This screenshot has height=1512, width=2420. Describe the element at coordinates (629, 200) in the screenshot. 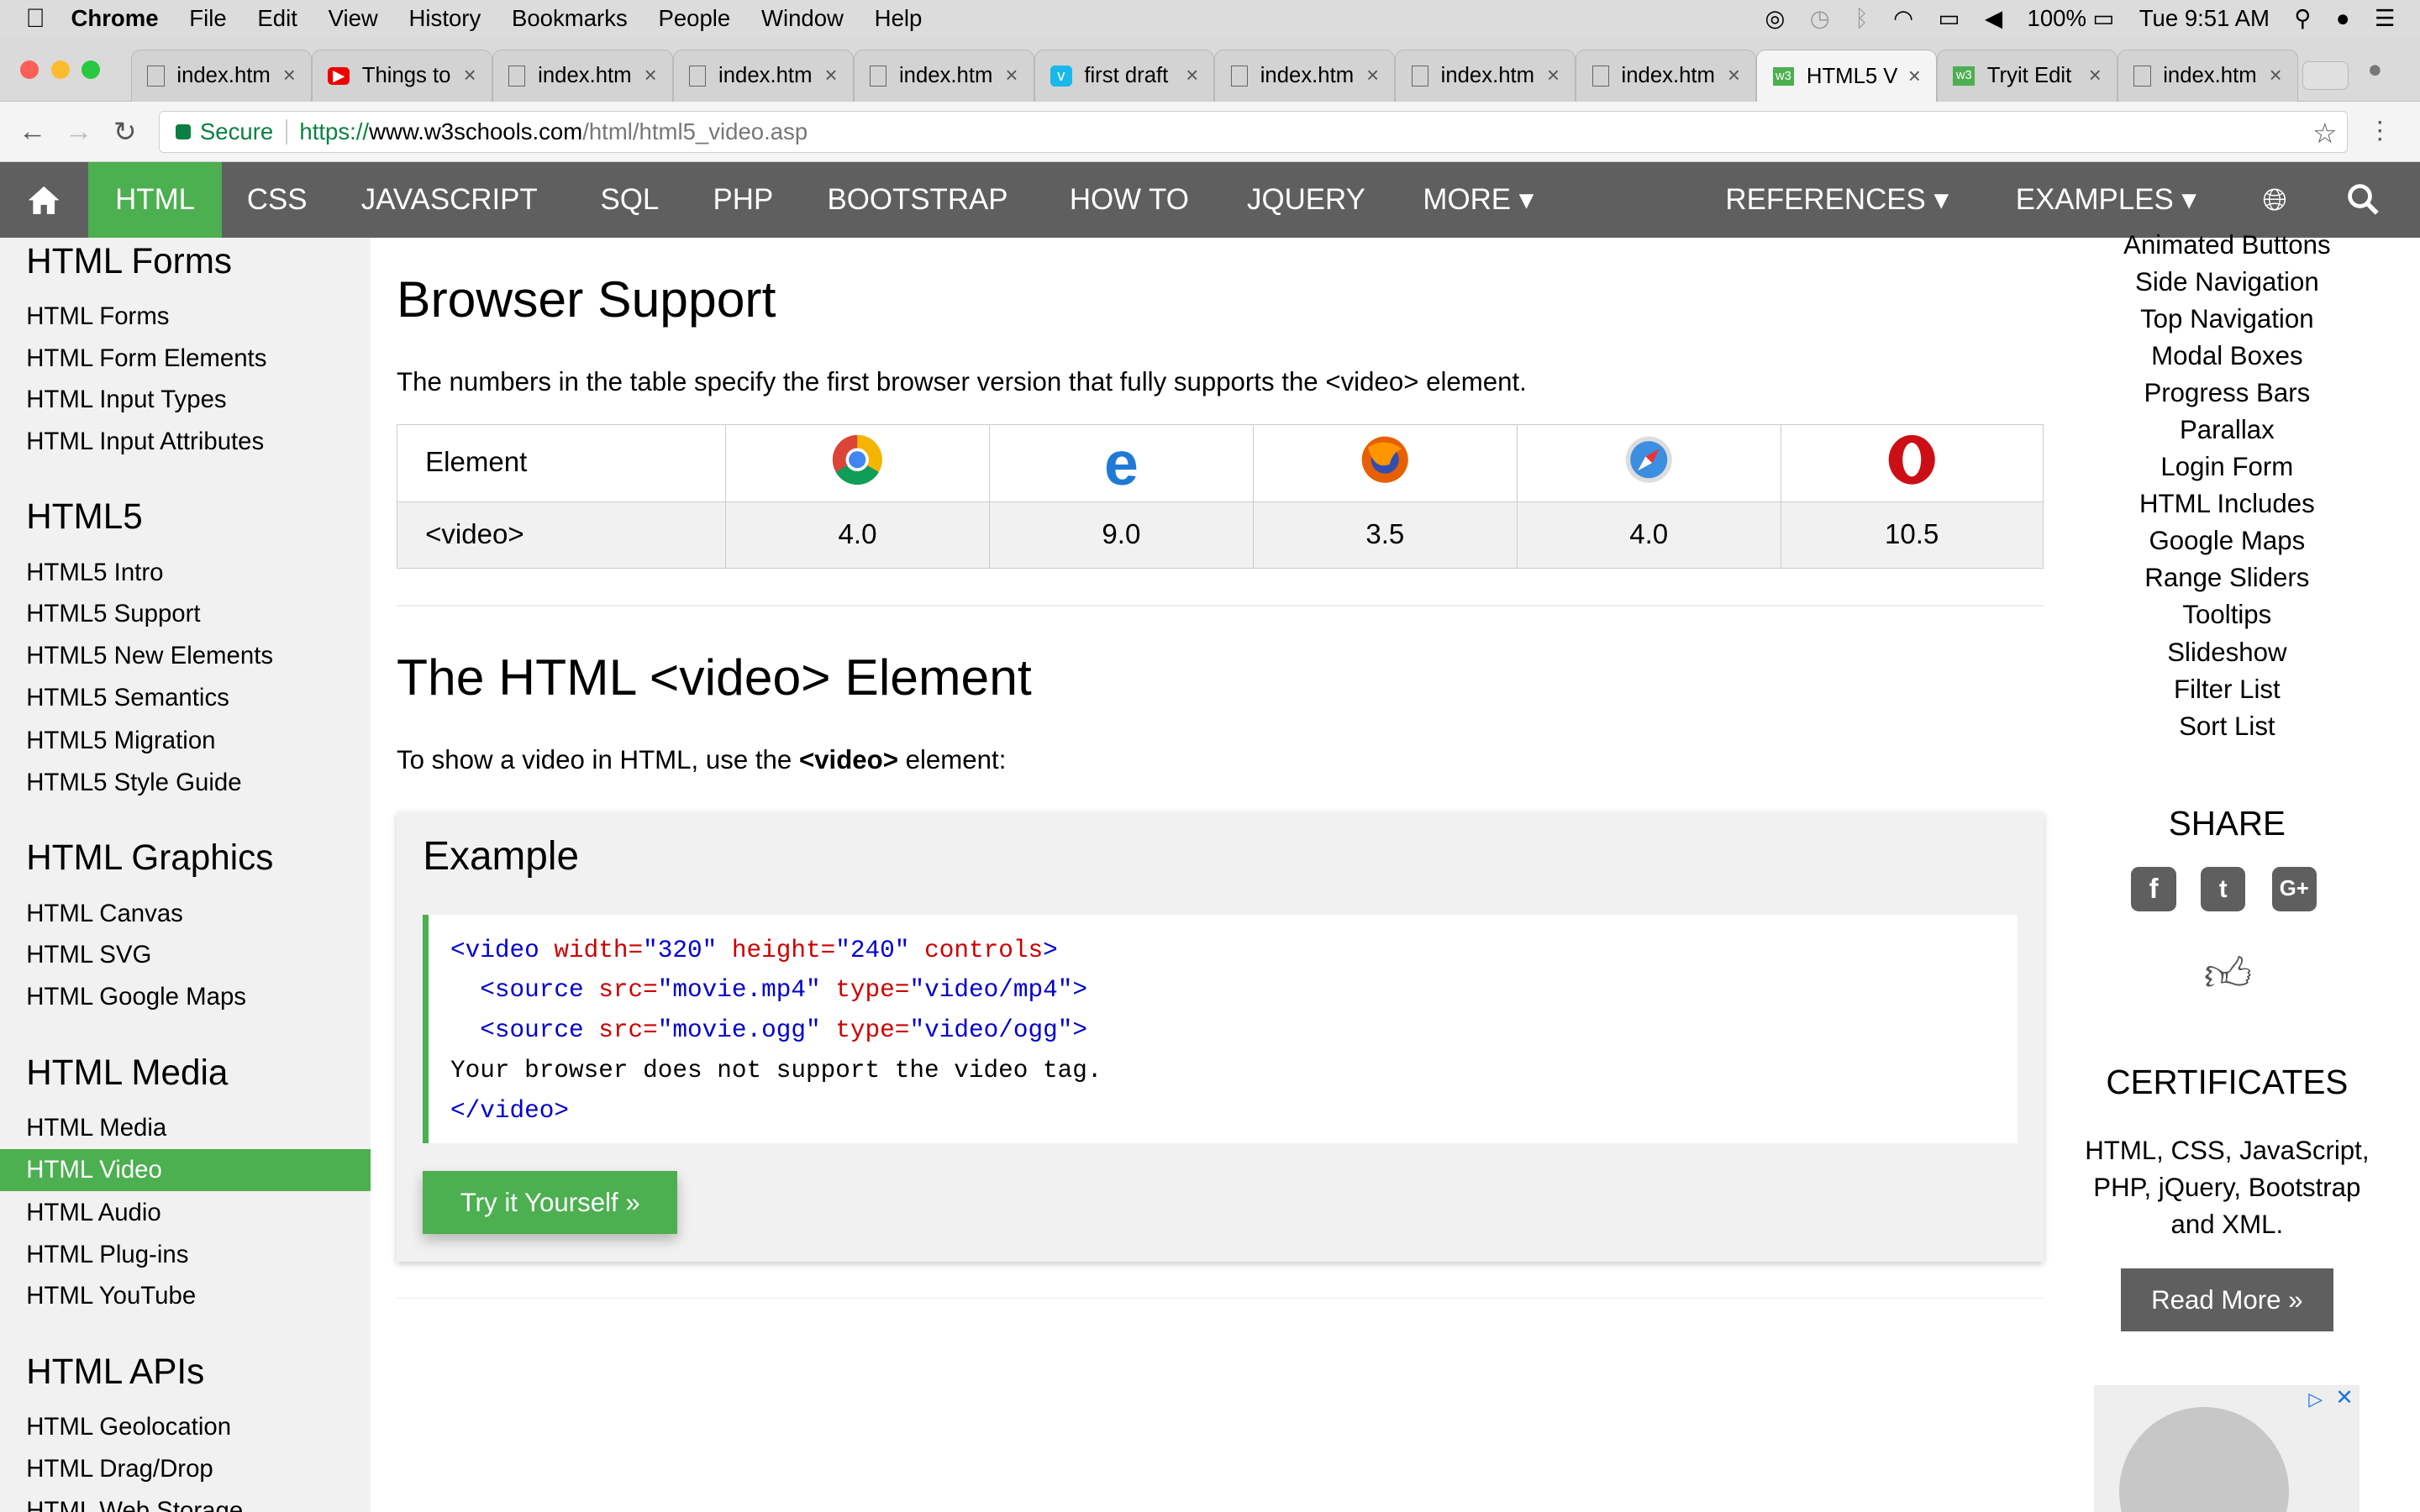

I see `nav-sql: SQL` at that location.